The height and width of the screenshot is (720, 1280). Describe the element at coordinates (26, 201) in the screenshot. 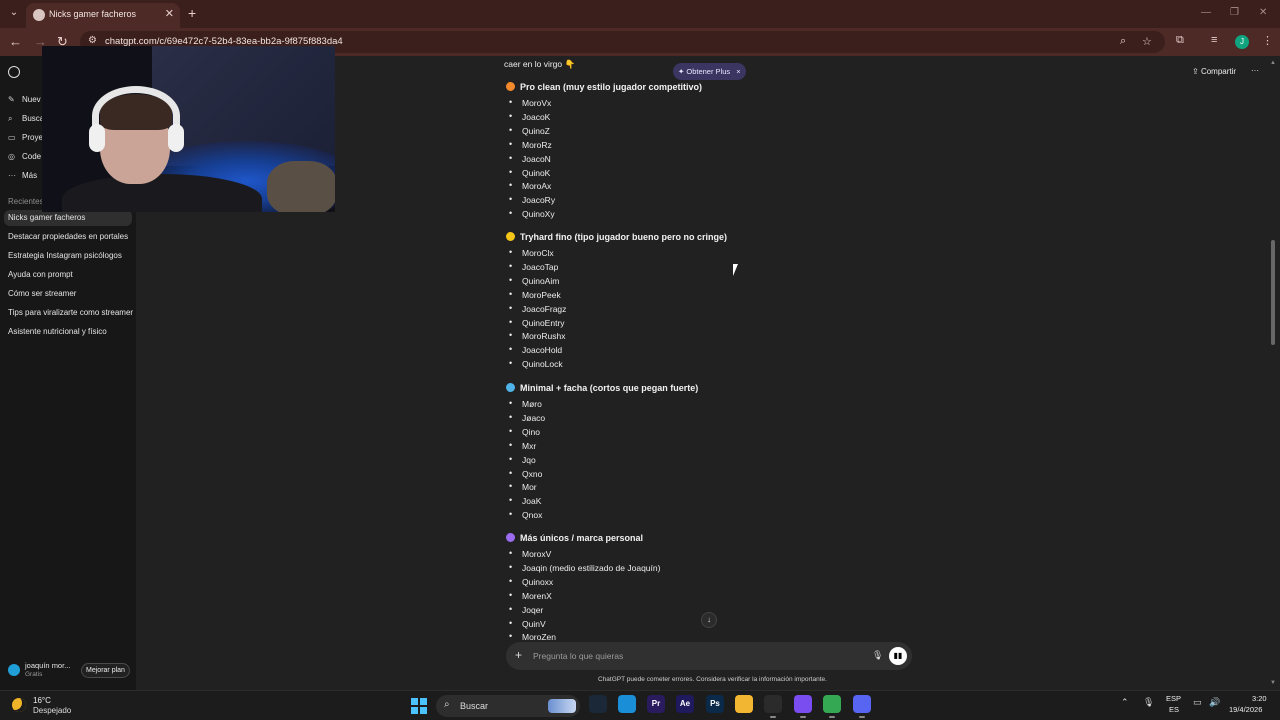

I see `recents-heading: Recientes` at that location.